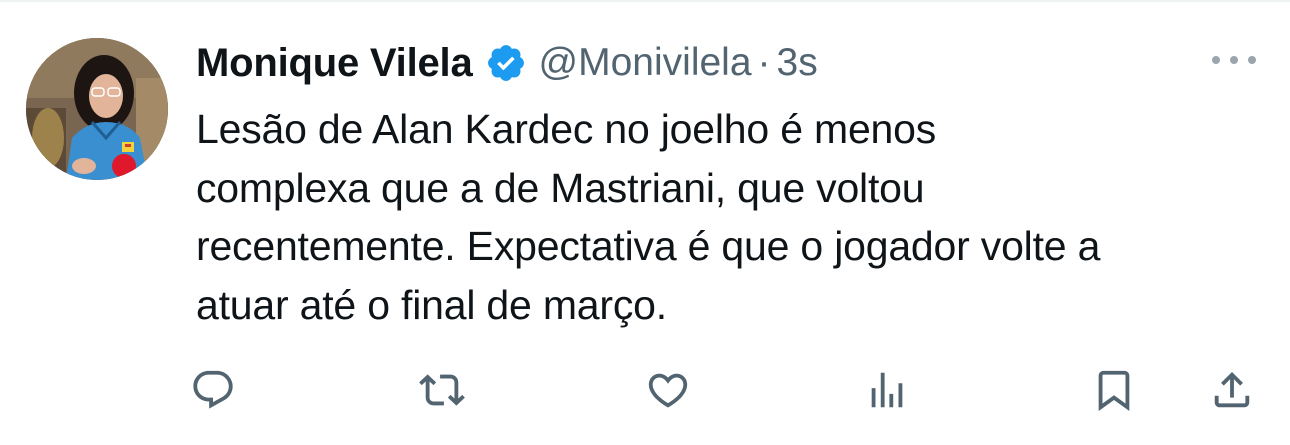  I want to click on retweet-icon, so click(442, 390).